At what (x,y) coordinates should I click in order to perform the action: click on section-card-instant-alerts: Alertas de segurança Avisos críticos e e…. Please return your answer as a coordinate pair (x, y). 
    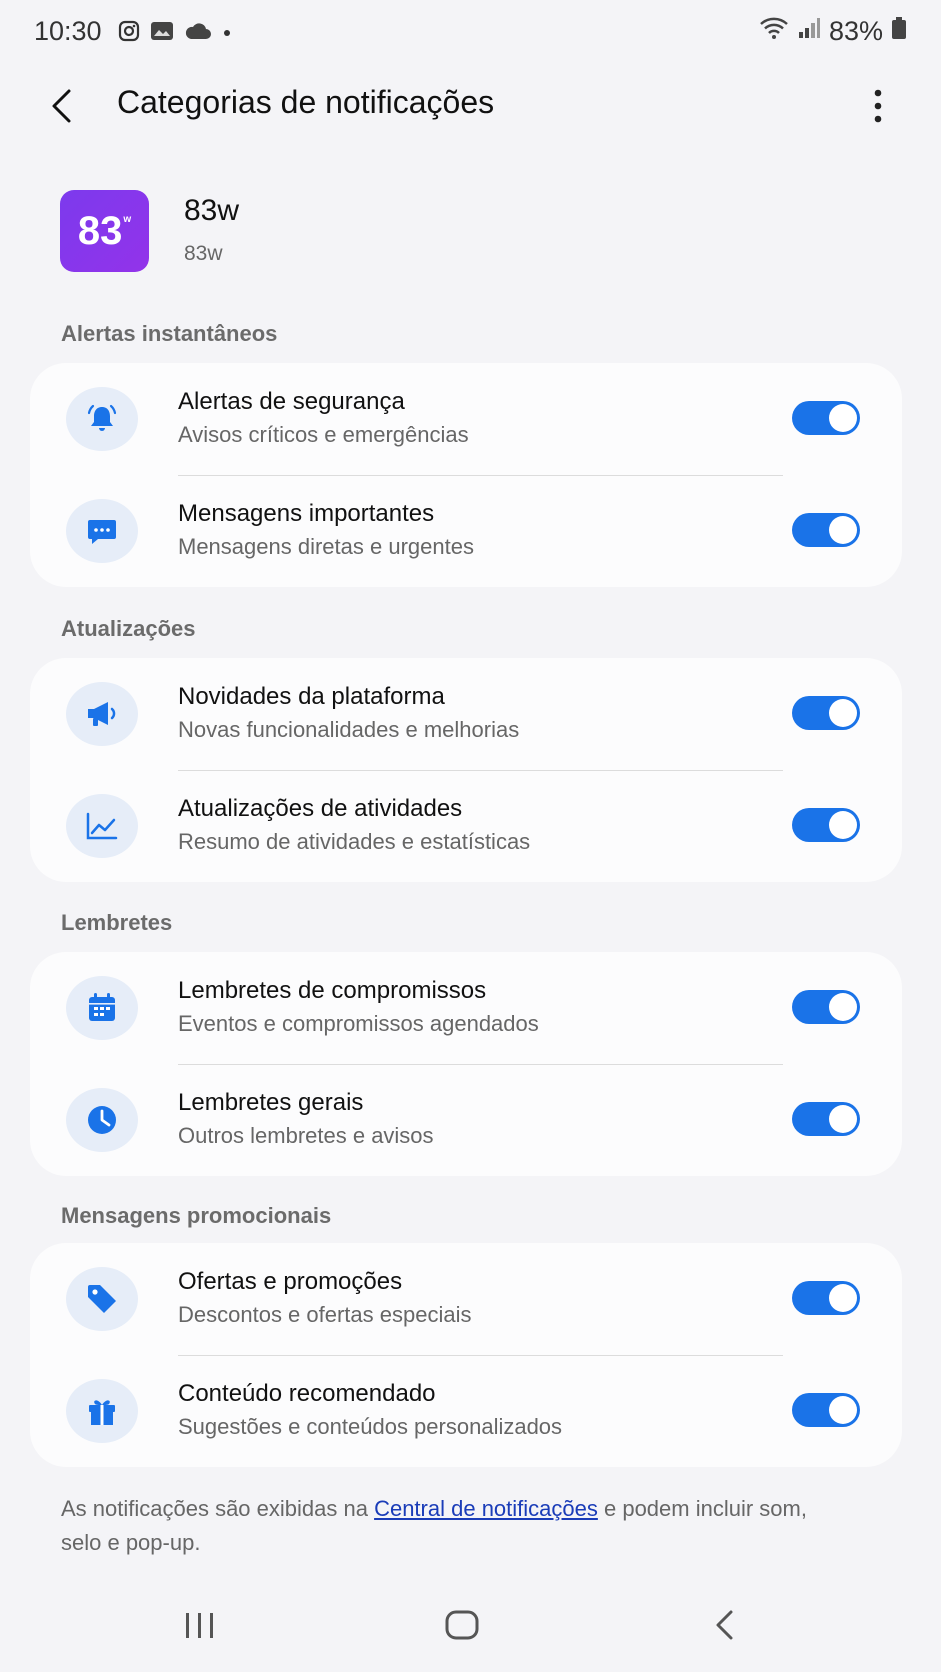
    Looking at the image, I should click on (466, 475).